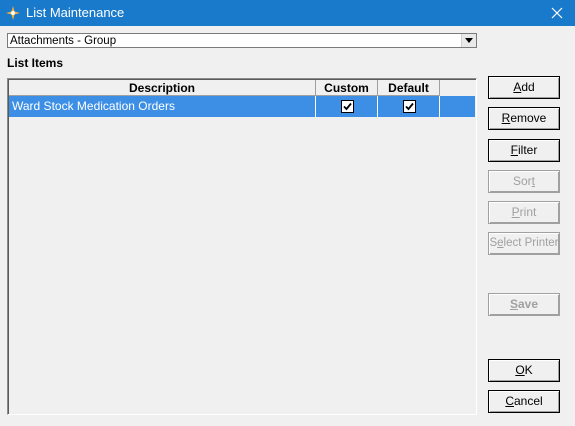 This screenshot has width=575, height=426. I want to click on dropdown-arrow-button, so click(468, 40).